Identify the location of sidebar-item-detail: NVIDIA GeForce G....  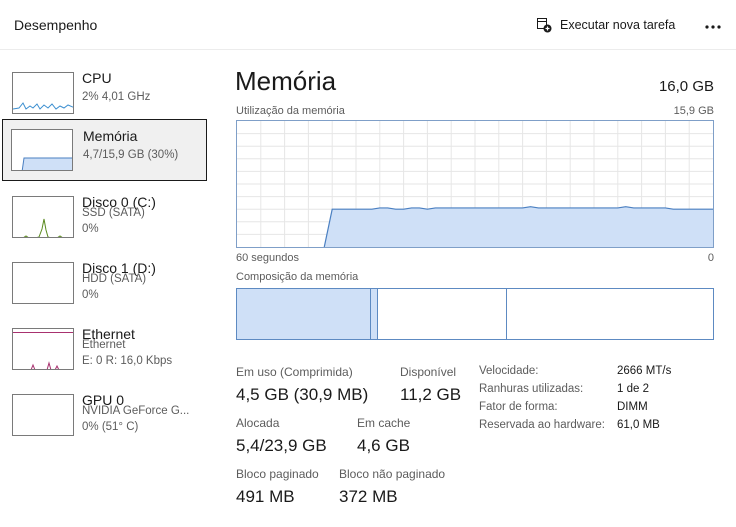
(136, 411).